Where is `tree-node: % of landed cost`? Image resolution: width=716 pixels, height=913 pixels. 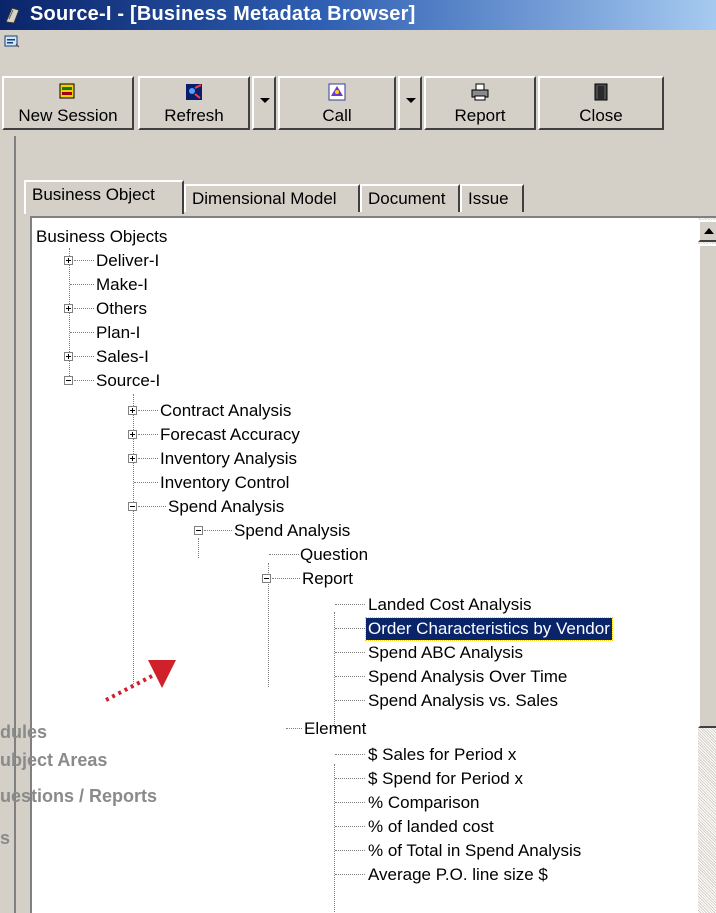 tree-node: % of landed cost is located at coordinates (431, 827).